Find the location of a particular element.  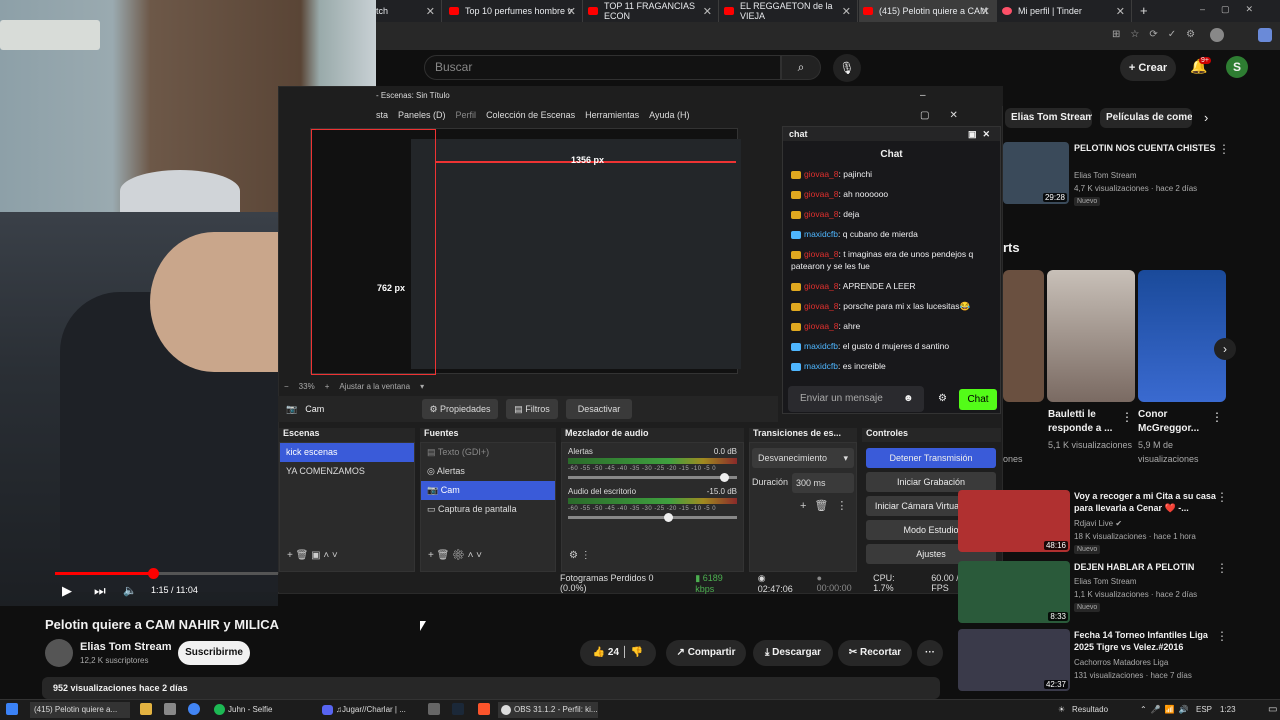

chat-send-button: Chat is located at coordinates (978, 399).